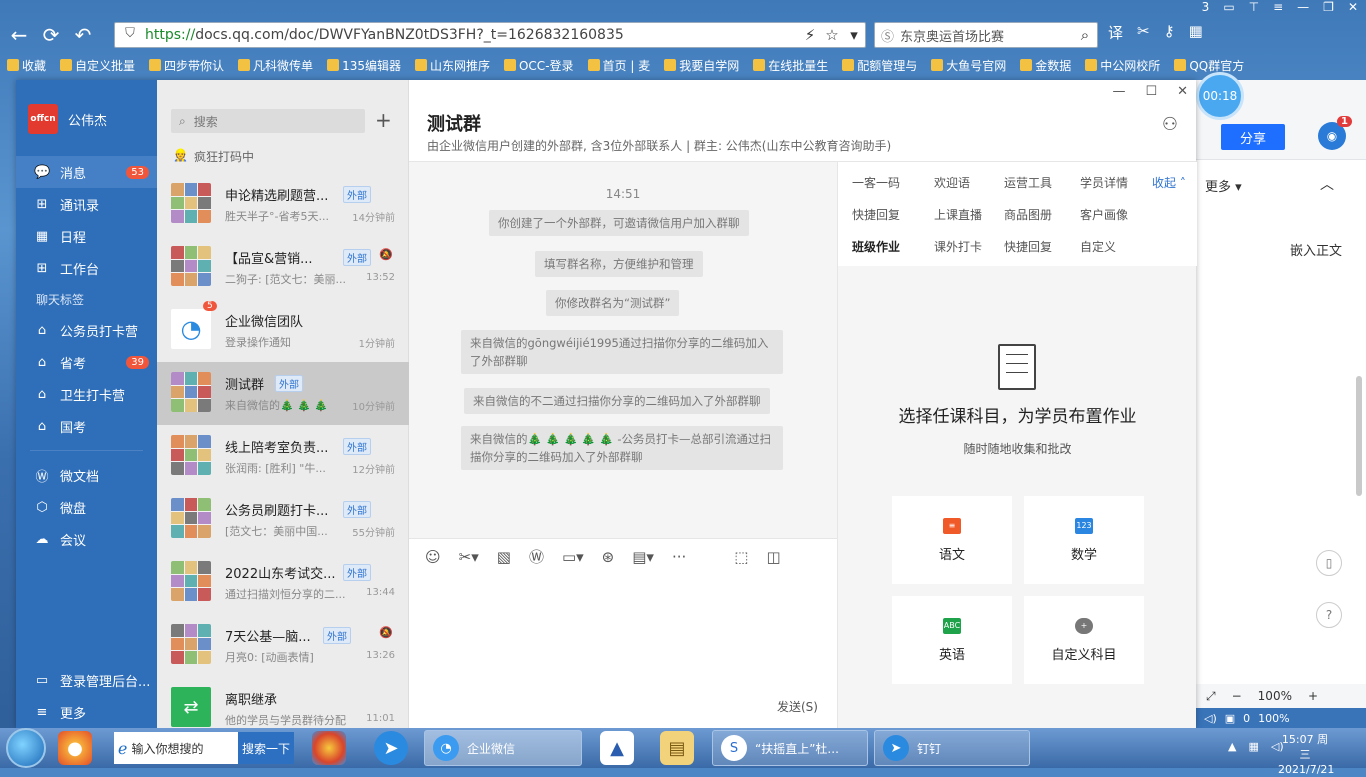  What do you see at coordinates (1328, 9) in the screenshot?
I see `restore-icon: ❐` at bounding box center [1328, 9].